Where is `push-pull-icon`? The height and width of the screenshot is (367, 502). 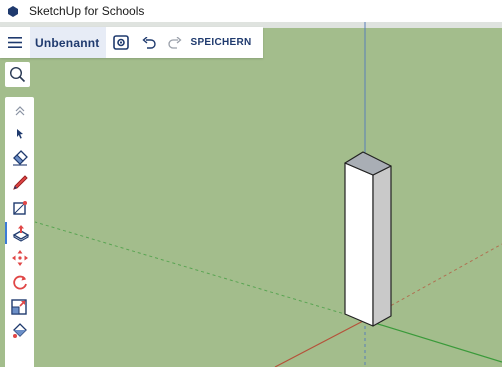
push-pull-icon is located at coordinates (19, 233).